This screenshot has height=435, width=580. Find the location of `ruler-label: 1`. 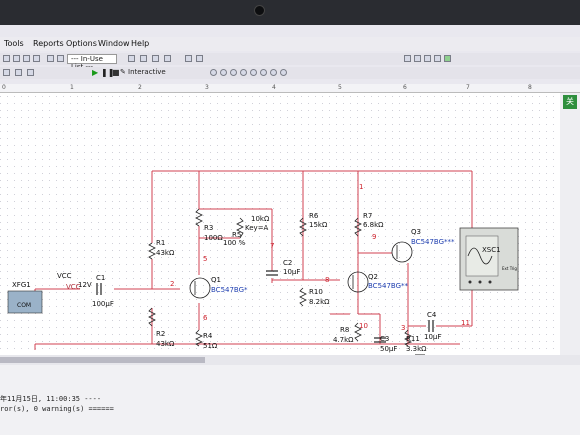

ruler-label: 1 is located at coordinates (72, 87).